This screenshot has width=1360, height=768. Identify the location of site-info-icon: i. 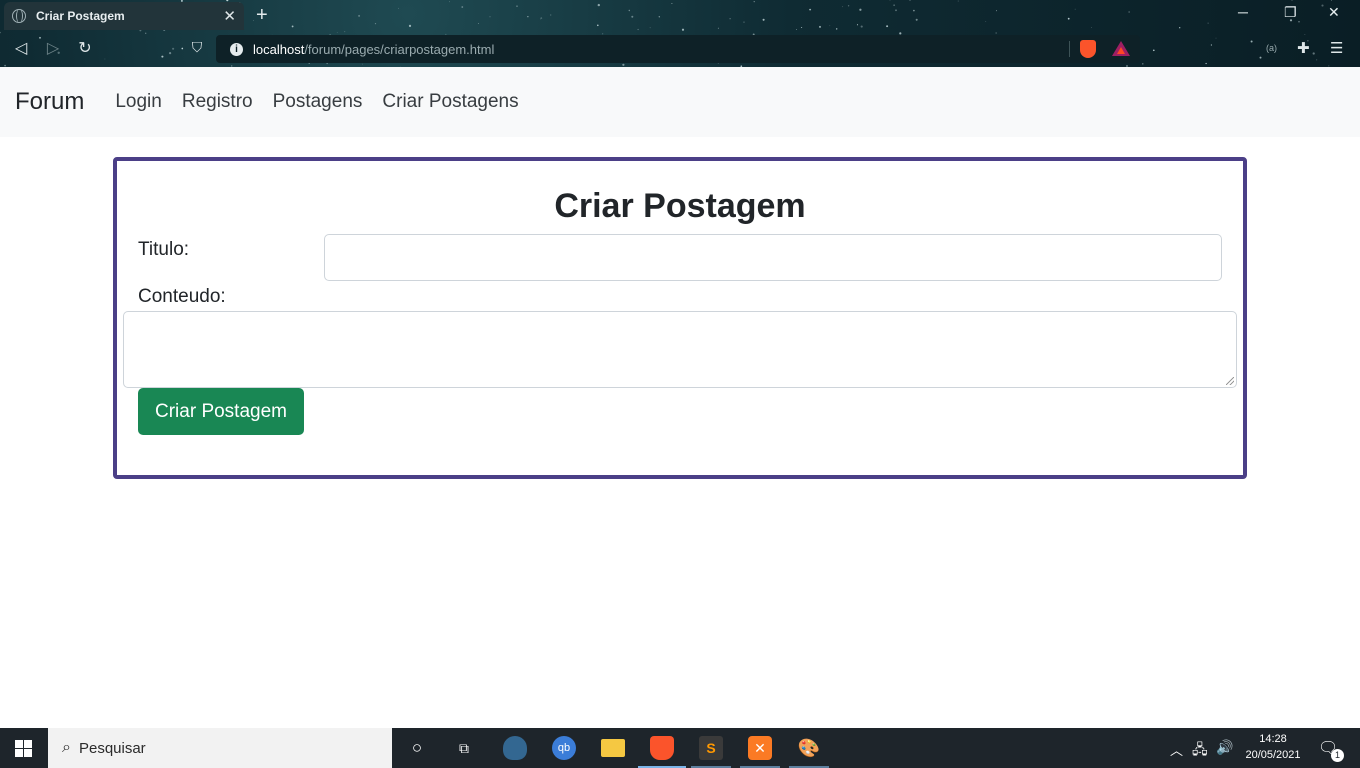
(236, 49).